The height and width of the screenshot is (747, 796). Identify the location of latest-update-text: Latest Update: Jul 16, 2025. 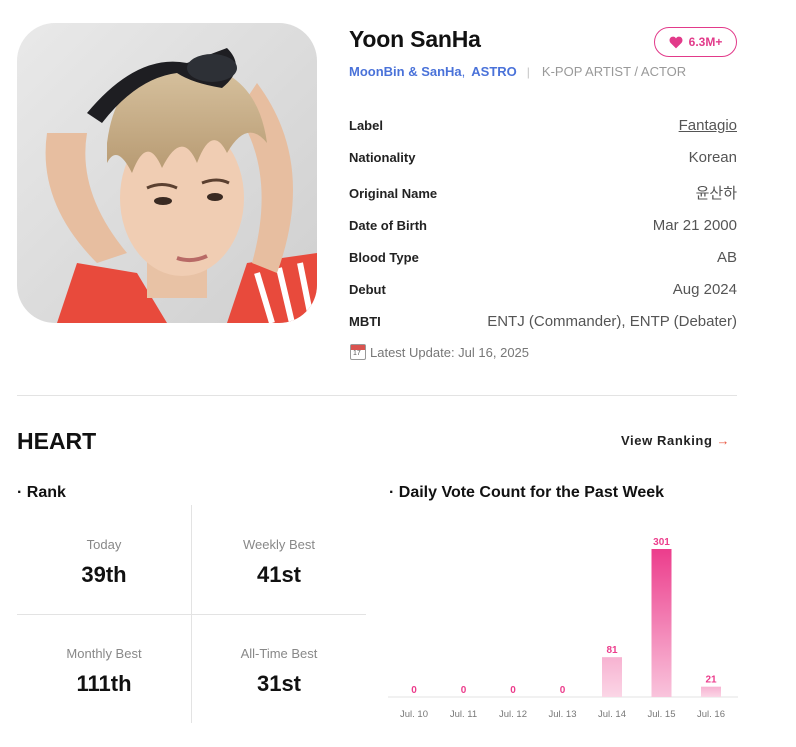
(450, 352).